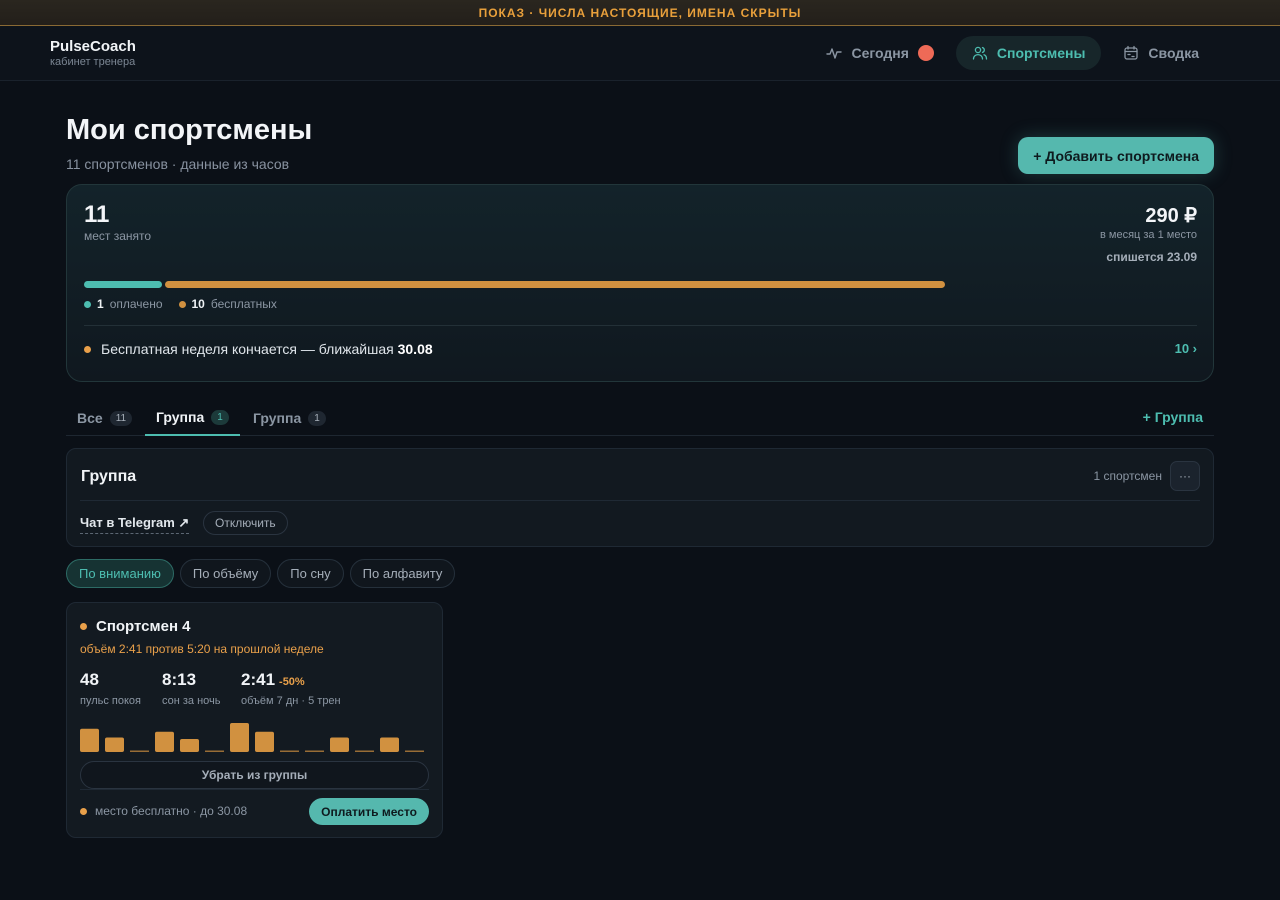 This screenshot has width=1280, height=900. I want to click on users-icon, so click(980, 53).